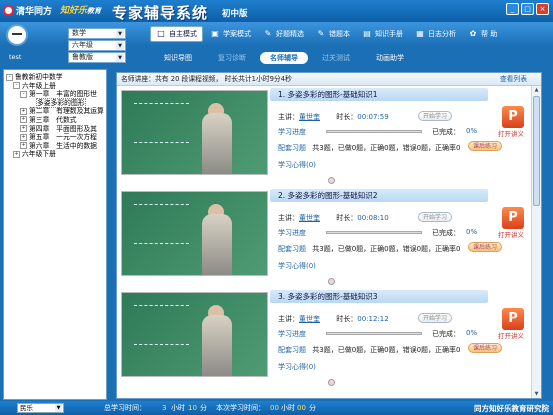 The image size is (553, 415). I want to click on progress-bar, so click(374, 333).